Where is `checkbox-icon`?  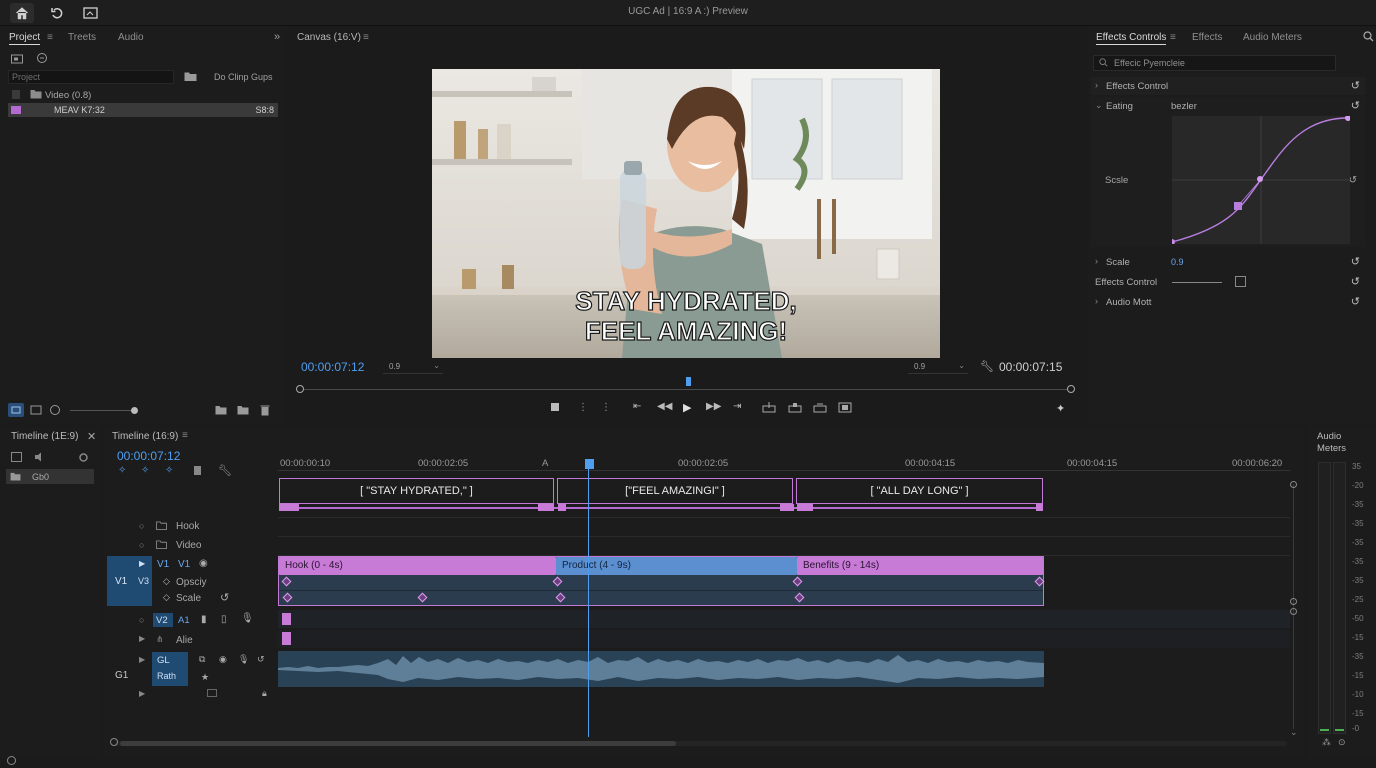
checkbox-icon is located at coordinates (16, 94).